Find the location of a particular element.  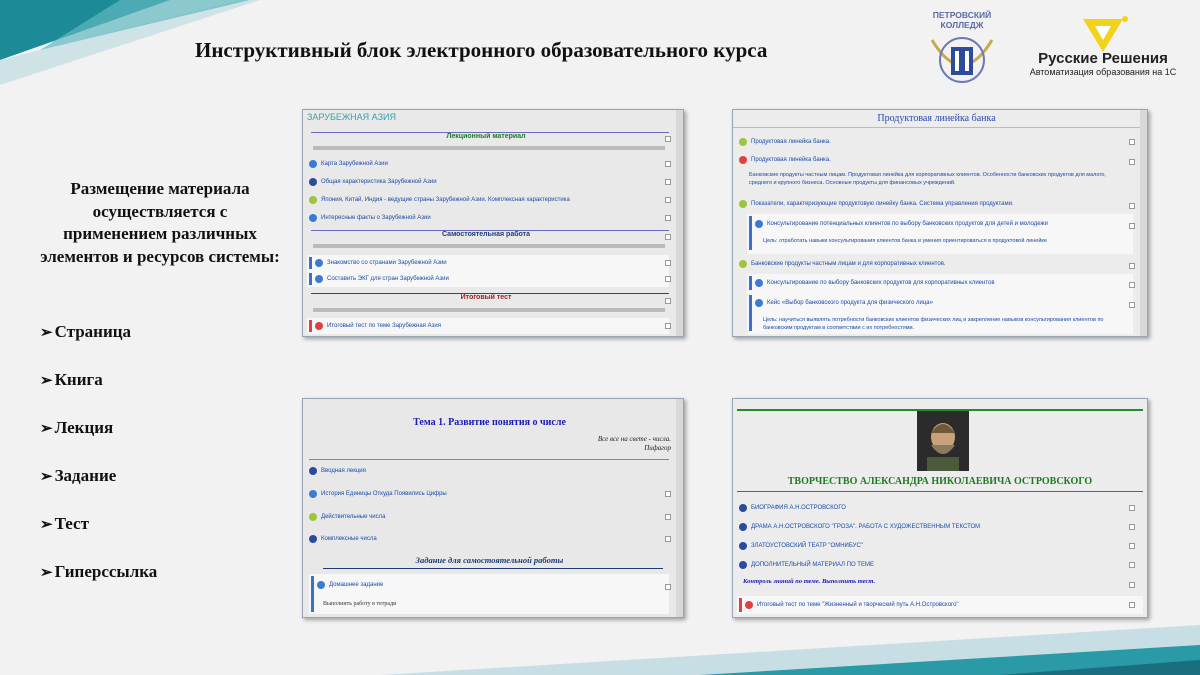

activity-row: ЗЛАТОУСТОВСКИЙ ТЕАТР "ОМНИБУС" is located at coordinates (937, 545).